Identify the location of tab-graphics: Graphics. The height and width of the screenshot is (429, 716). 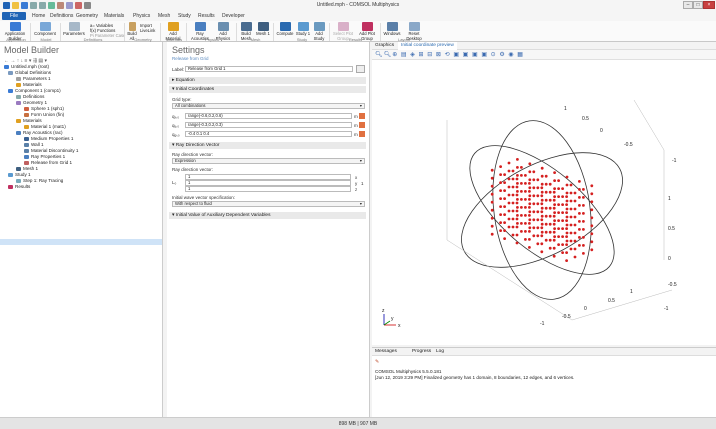
(384, 45).